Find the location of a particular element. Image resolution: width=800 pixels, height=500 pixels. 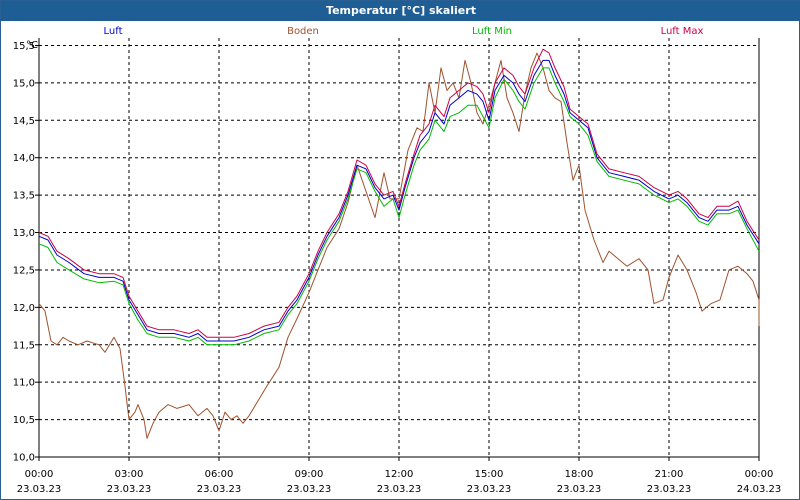

legend-entry: Luft Max is located at coordinates (682, 31).